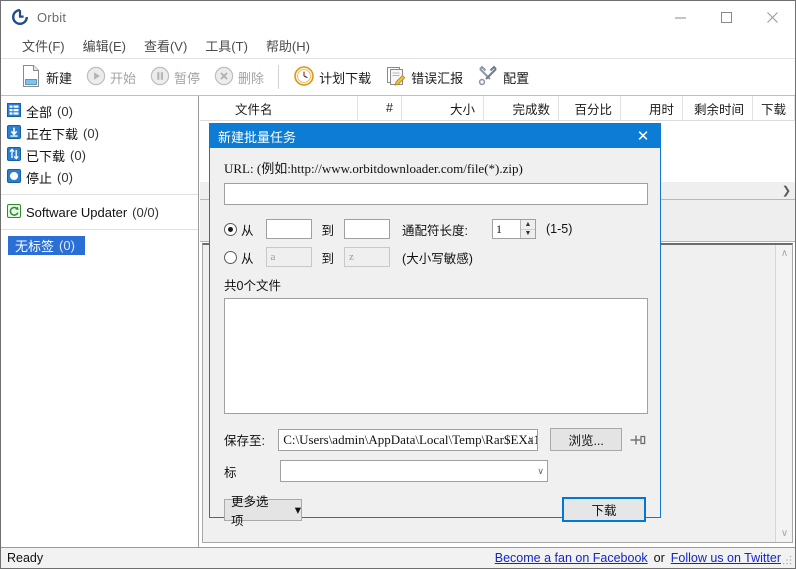 This screenshot has height=569, width=796. I want to click on wildcard-length-stepper: 1 ▲ ▼, so click(514, 229).